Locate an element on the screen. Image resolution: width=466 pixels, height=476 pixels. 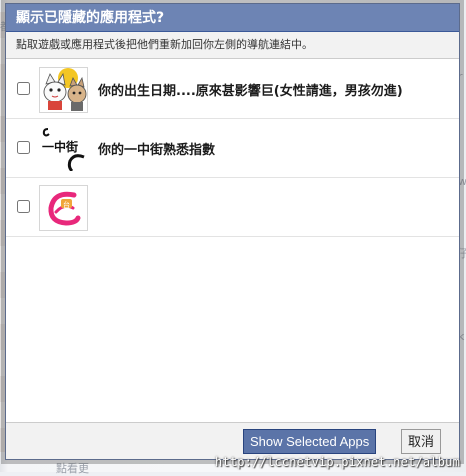
app-name: 你的一中街熟悉指數 is located at coordinates (157, 150).